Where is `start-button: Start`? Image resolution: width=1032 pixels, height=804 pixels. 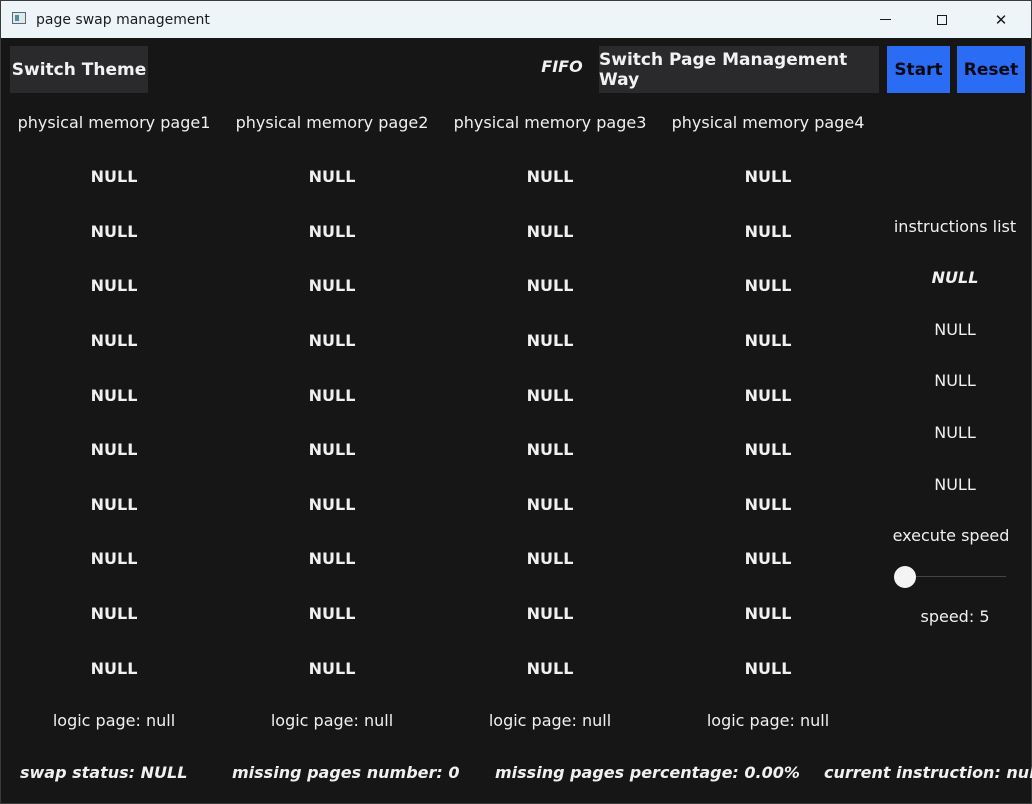 start-button: Start is located at coordinates (918, 69).